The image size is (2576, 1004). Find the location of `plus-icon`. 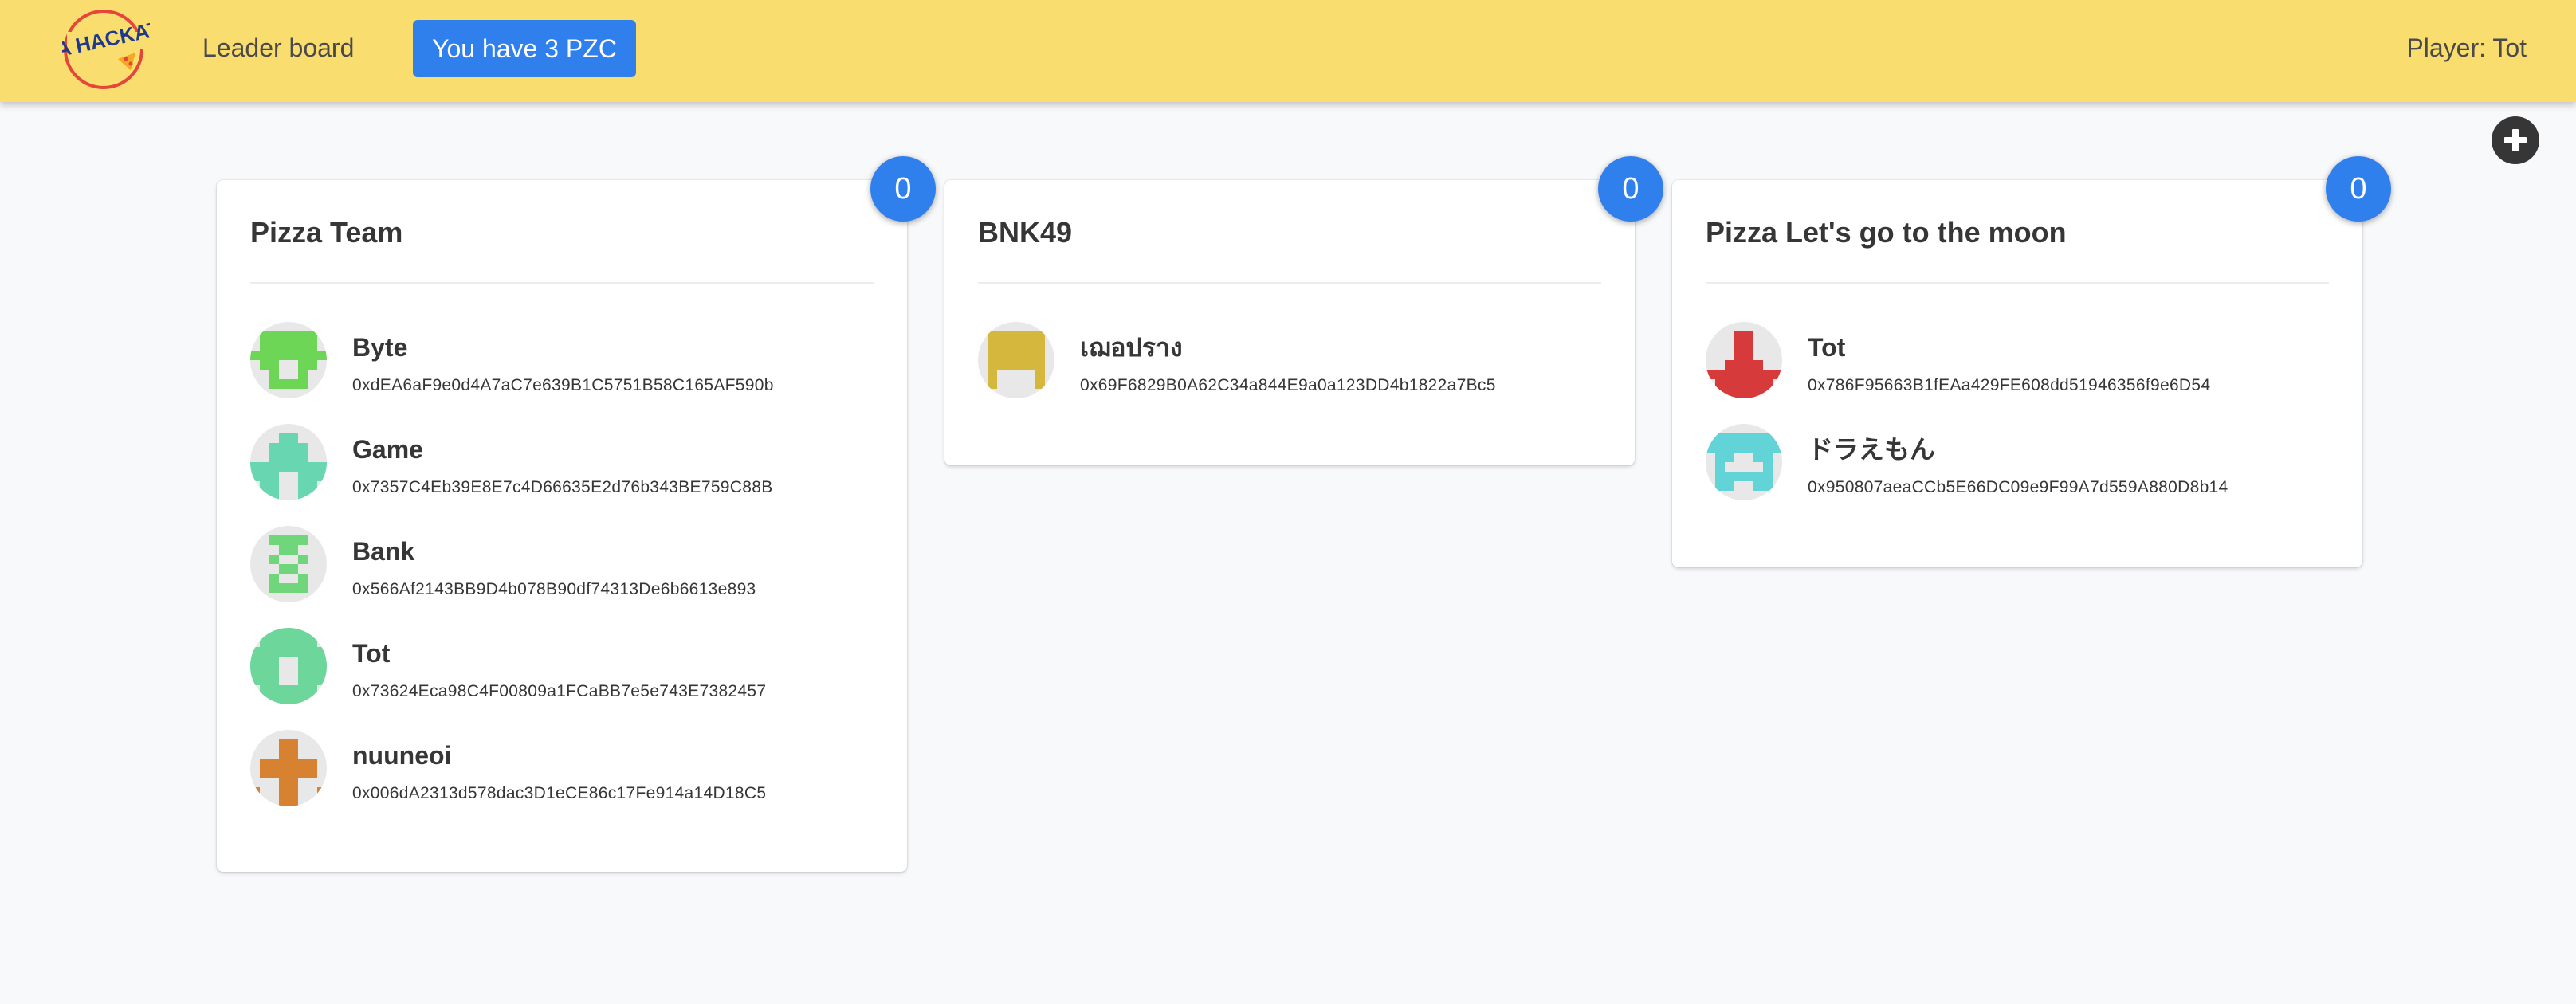

plus-icon is located at coordinates (2515, 140).